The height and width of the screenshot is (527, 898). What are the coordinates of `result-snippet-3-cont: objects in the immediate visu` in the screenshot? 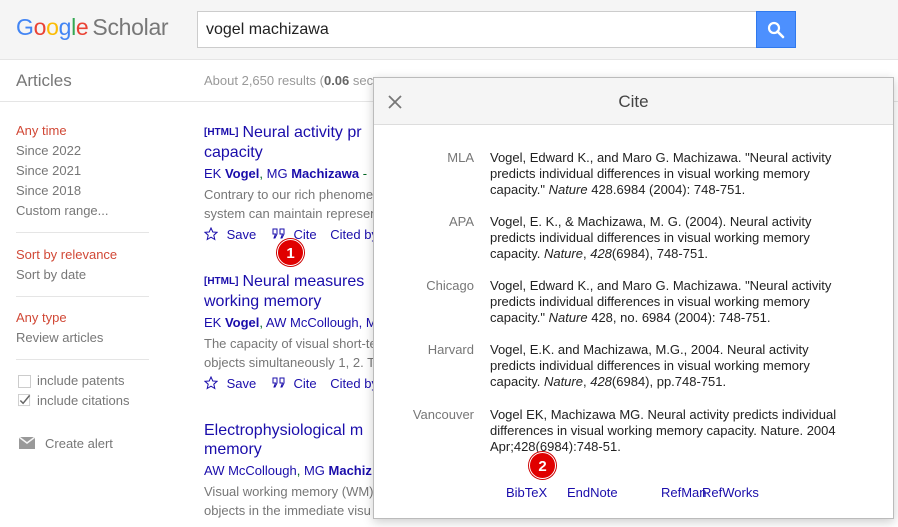 It's located at (287, 510).